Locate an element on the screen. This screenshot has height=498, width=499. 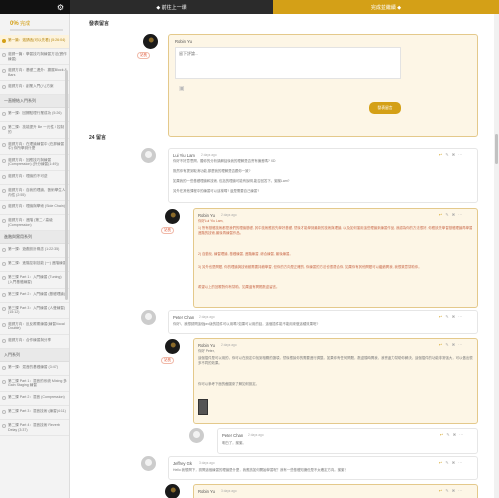
comment-text: 你好不好意思問，聽你的分析講解話後我的理解是否會有偏差嗎? XD is located at coordinates (224, 161).